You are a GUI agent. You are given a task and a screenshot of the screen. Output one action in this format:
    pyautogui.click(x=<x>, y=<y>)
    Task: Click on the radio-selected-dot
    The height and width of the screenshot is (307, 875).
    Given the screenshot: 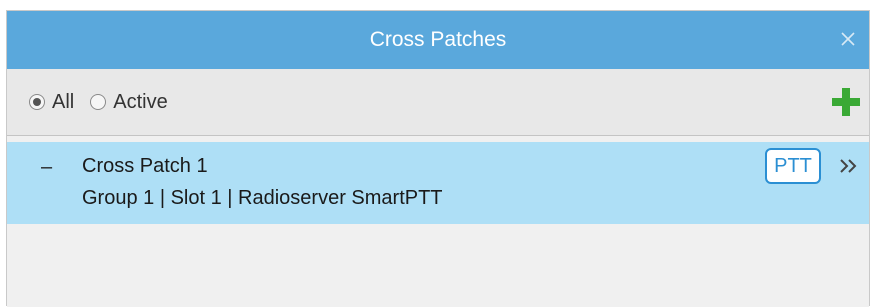 What is the action you would take?
    pyautogui.click(x=37, y=102)
    